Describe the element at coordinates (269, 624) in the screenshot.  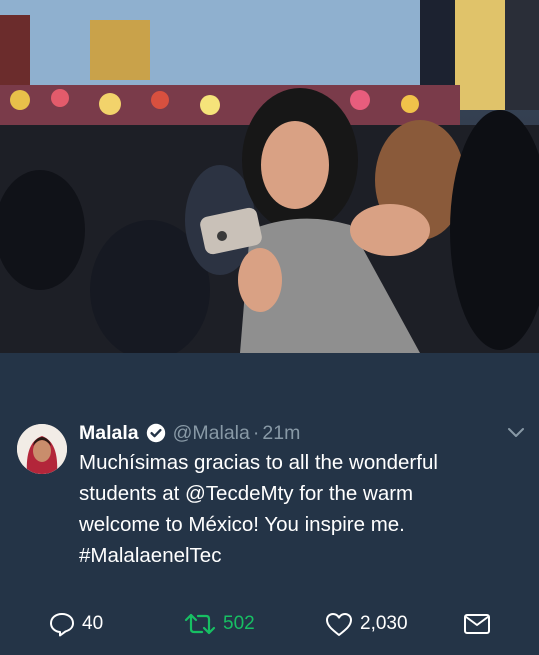
I see `tweet-actions: 40 502 2,030` at that location.